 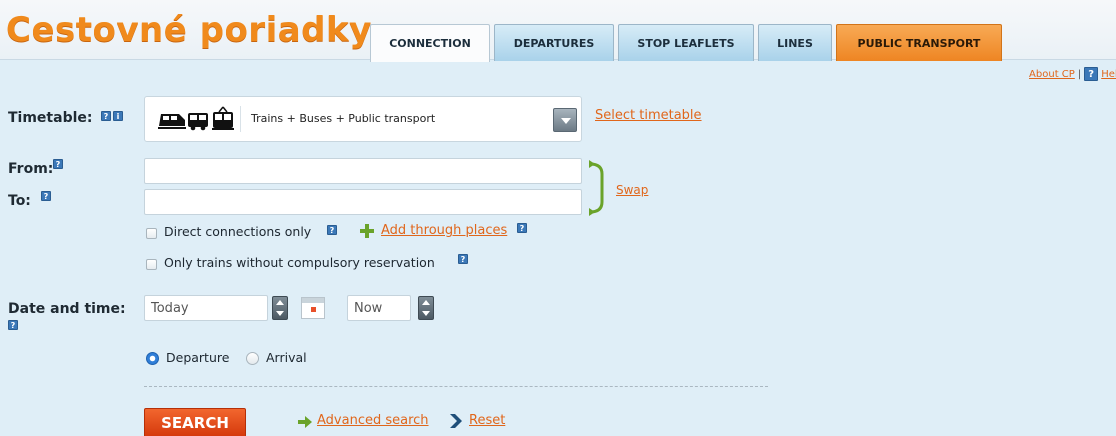 What do you see at coordinates (426, 308) in the screenshot?
I see `time-stepper` at bounding box center [426, 308].